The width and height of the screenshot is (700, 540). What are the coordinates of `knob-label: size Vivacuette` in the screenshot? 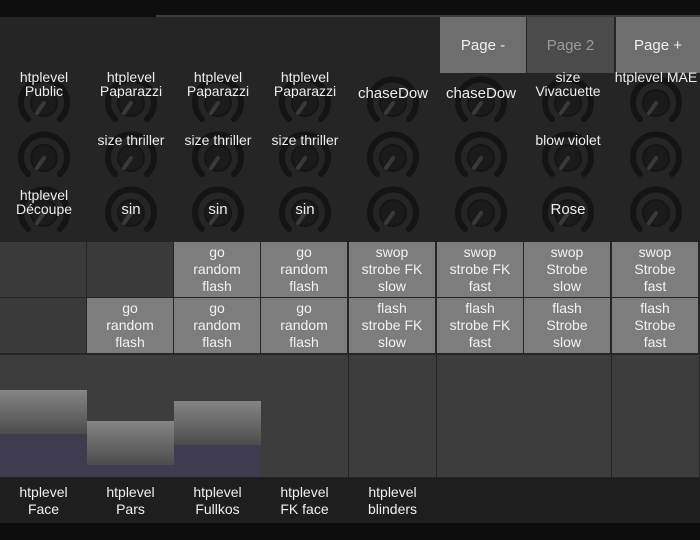 It's located at (568, 84).